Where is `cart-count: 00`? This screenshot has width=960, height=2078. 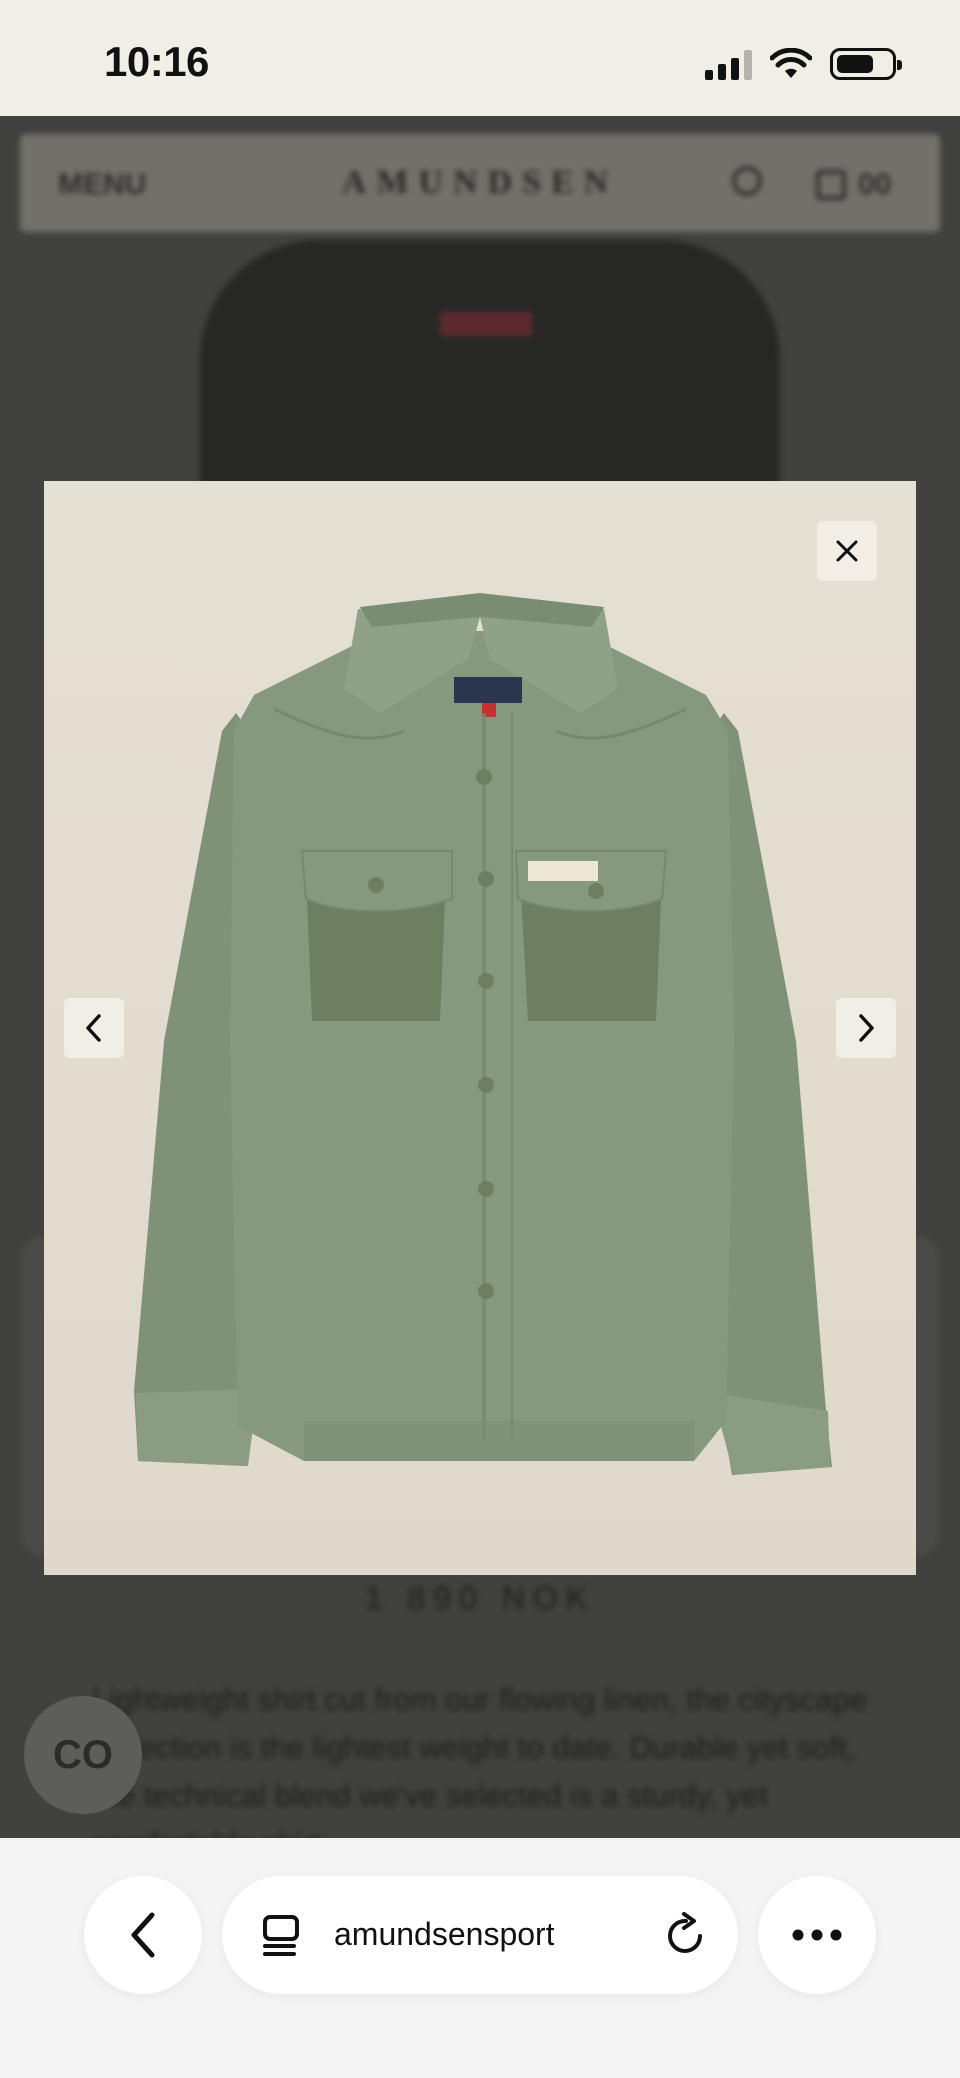 cart-count: 00 is located at coordinates (875, 184).